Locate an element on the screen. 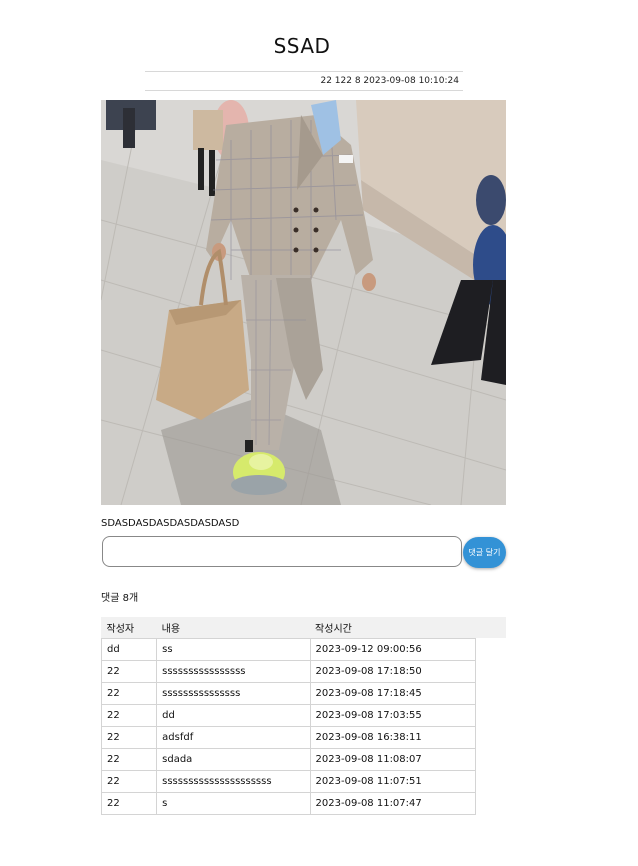 The height and width of the screenshot is (866, 638). post-title: SSAD is located at coordinates (302, 46).